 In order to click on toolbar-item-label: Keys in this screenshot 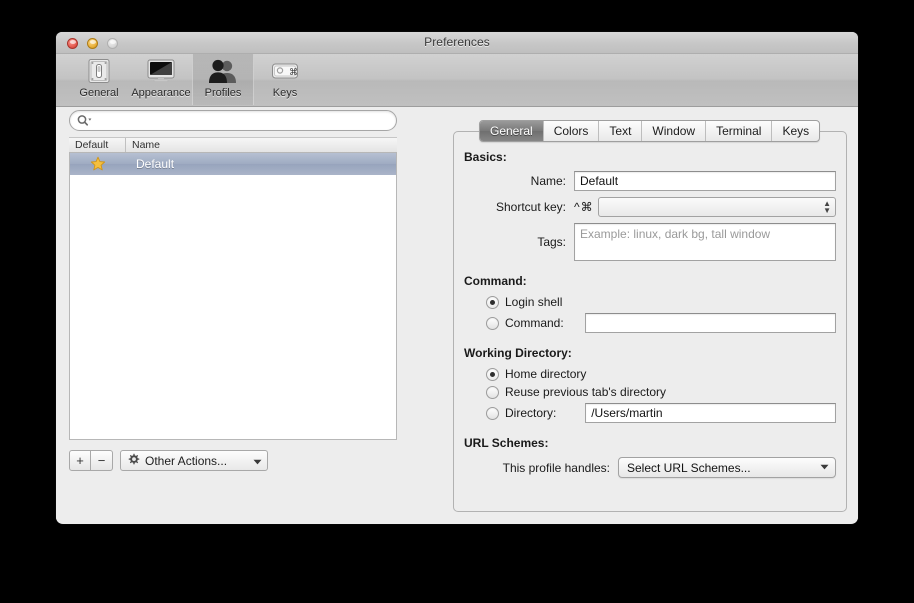, I will do `click(285, 93)`.